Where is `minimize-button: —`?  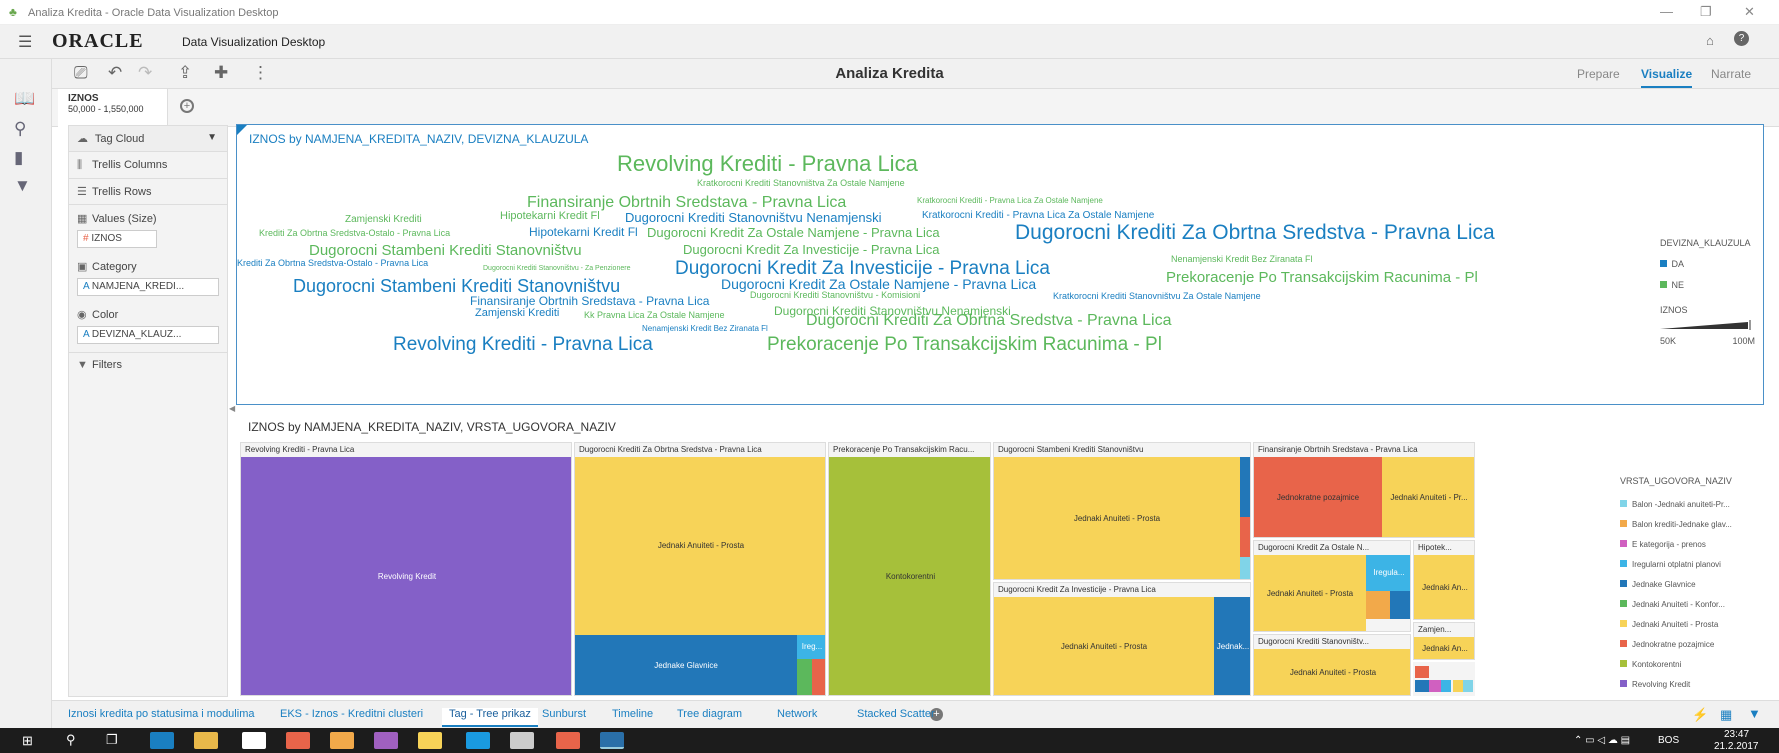 minimize-button: — is located at coordinates (1666, 11).